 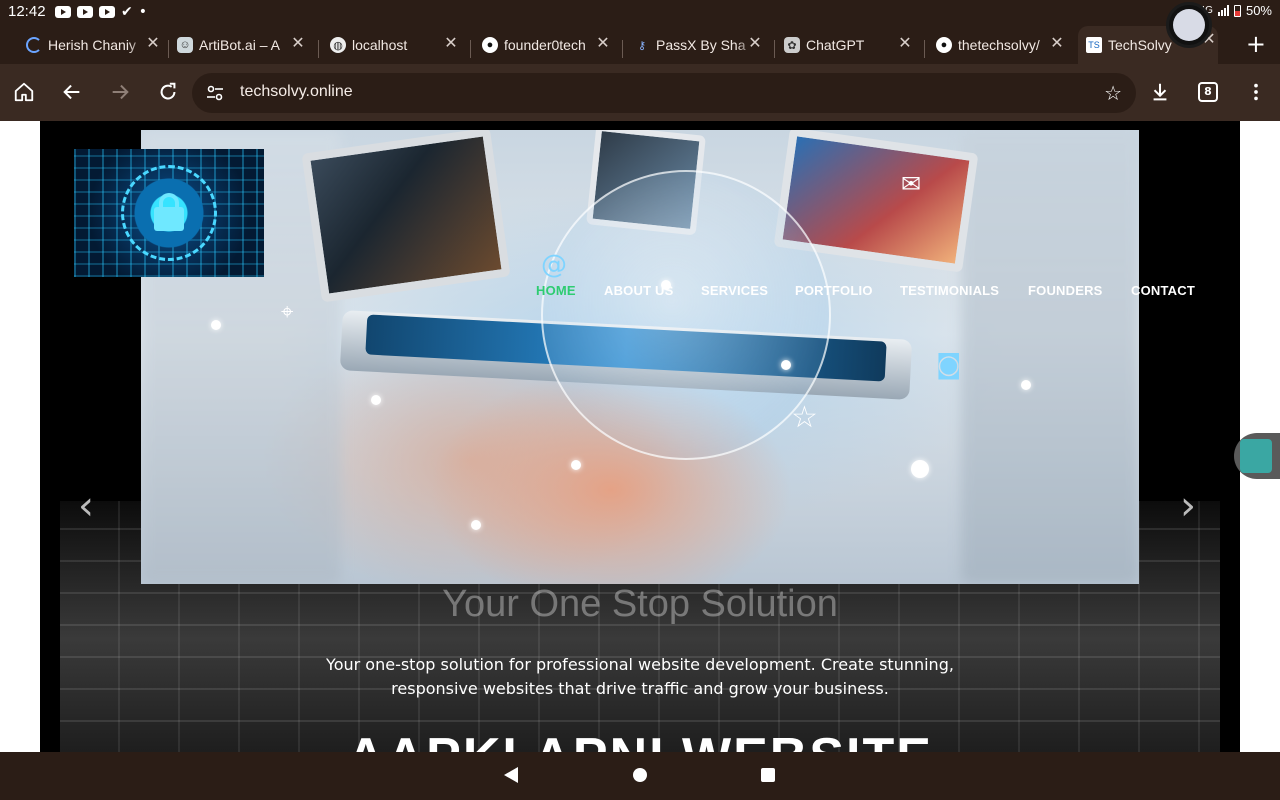 What do you see at coordinates (1256, 44) in the screenshot?
I see `new-tab-button: +` at bounding box center [1256, 44].